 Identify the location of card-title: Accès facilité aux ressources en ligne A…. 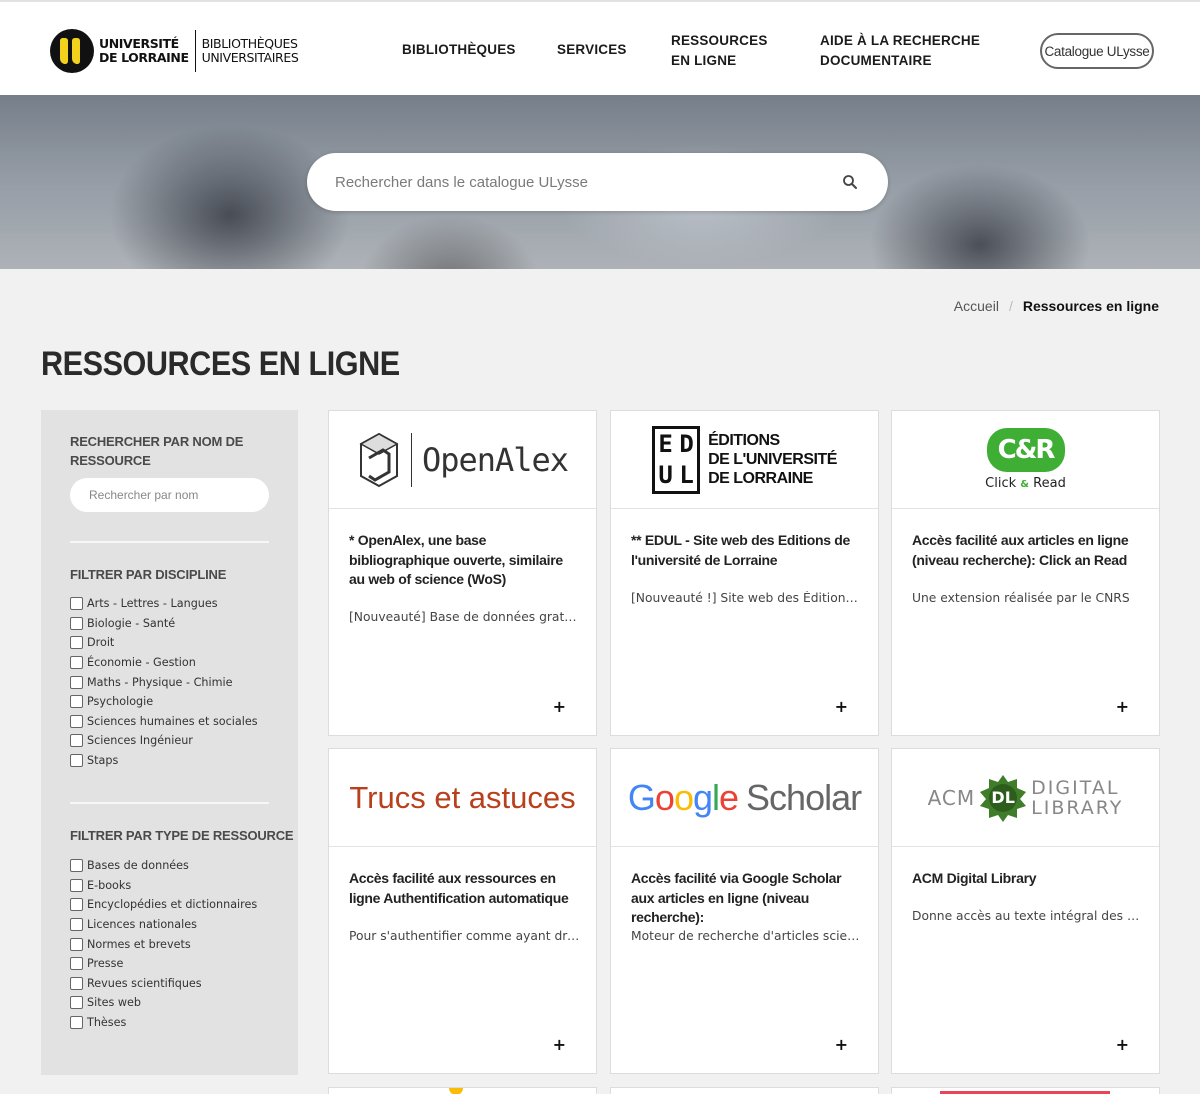
(465, 888).